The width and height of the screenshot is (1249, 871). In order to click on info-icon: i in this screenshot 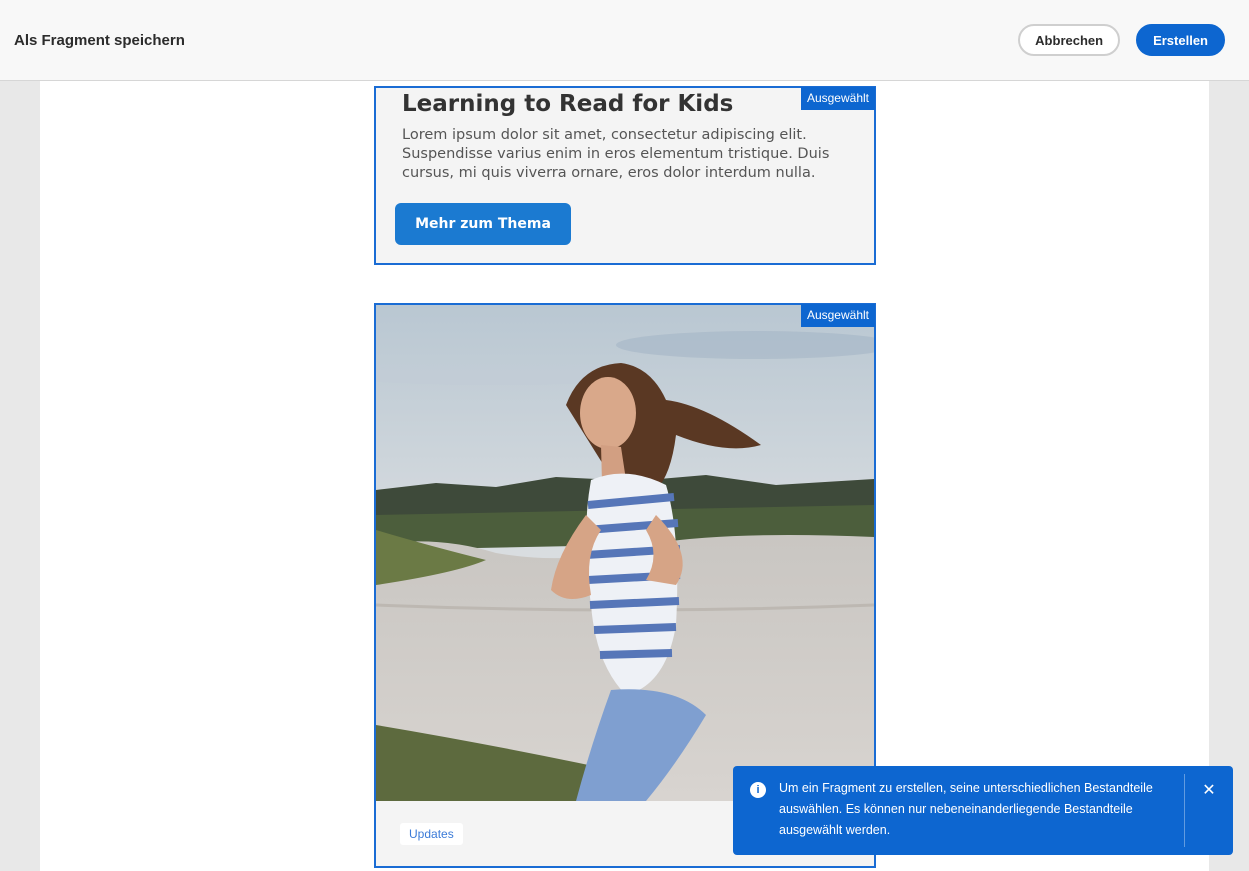, I will do `click(758, 790)`.